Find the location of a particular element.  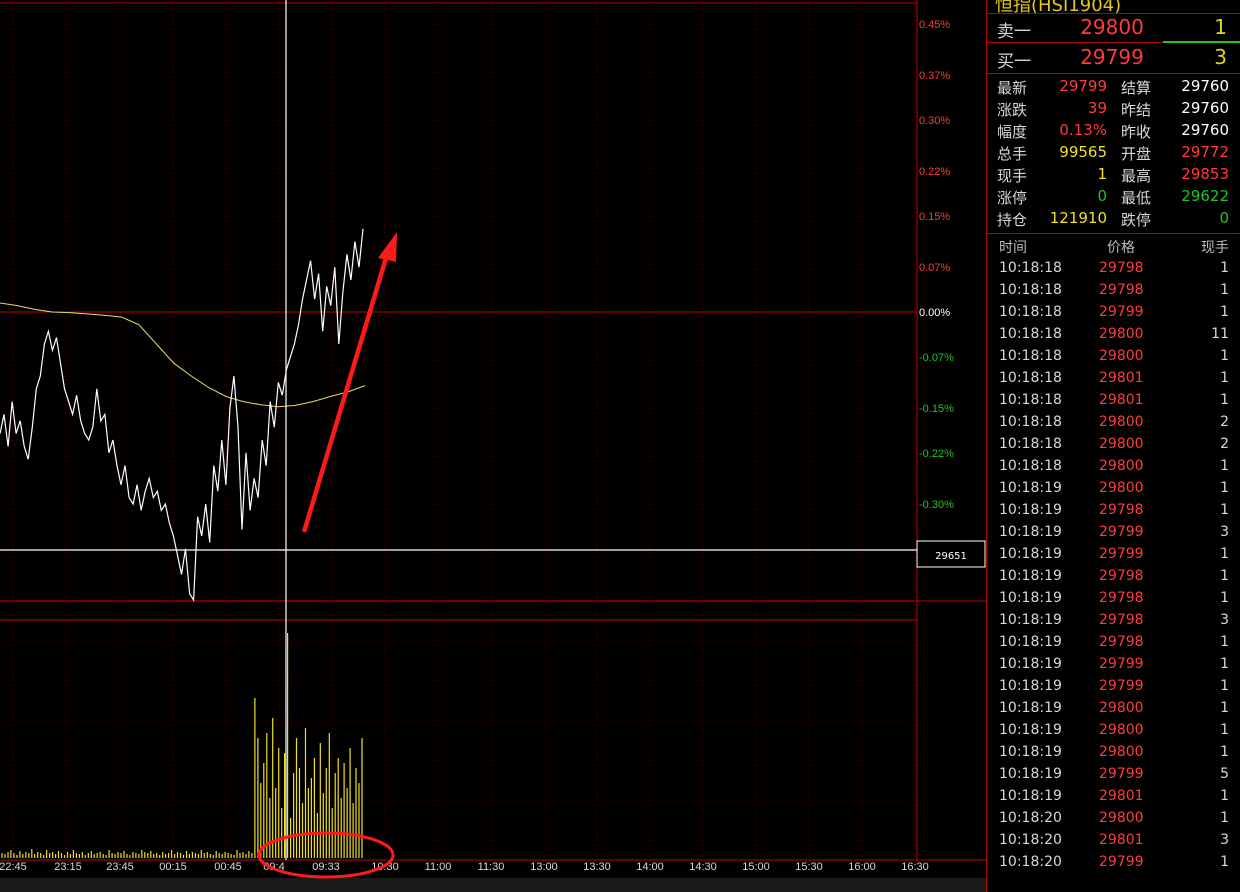

divider is located at coordinates (1113, 73).